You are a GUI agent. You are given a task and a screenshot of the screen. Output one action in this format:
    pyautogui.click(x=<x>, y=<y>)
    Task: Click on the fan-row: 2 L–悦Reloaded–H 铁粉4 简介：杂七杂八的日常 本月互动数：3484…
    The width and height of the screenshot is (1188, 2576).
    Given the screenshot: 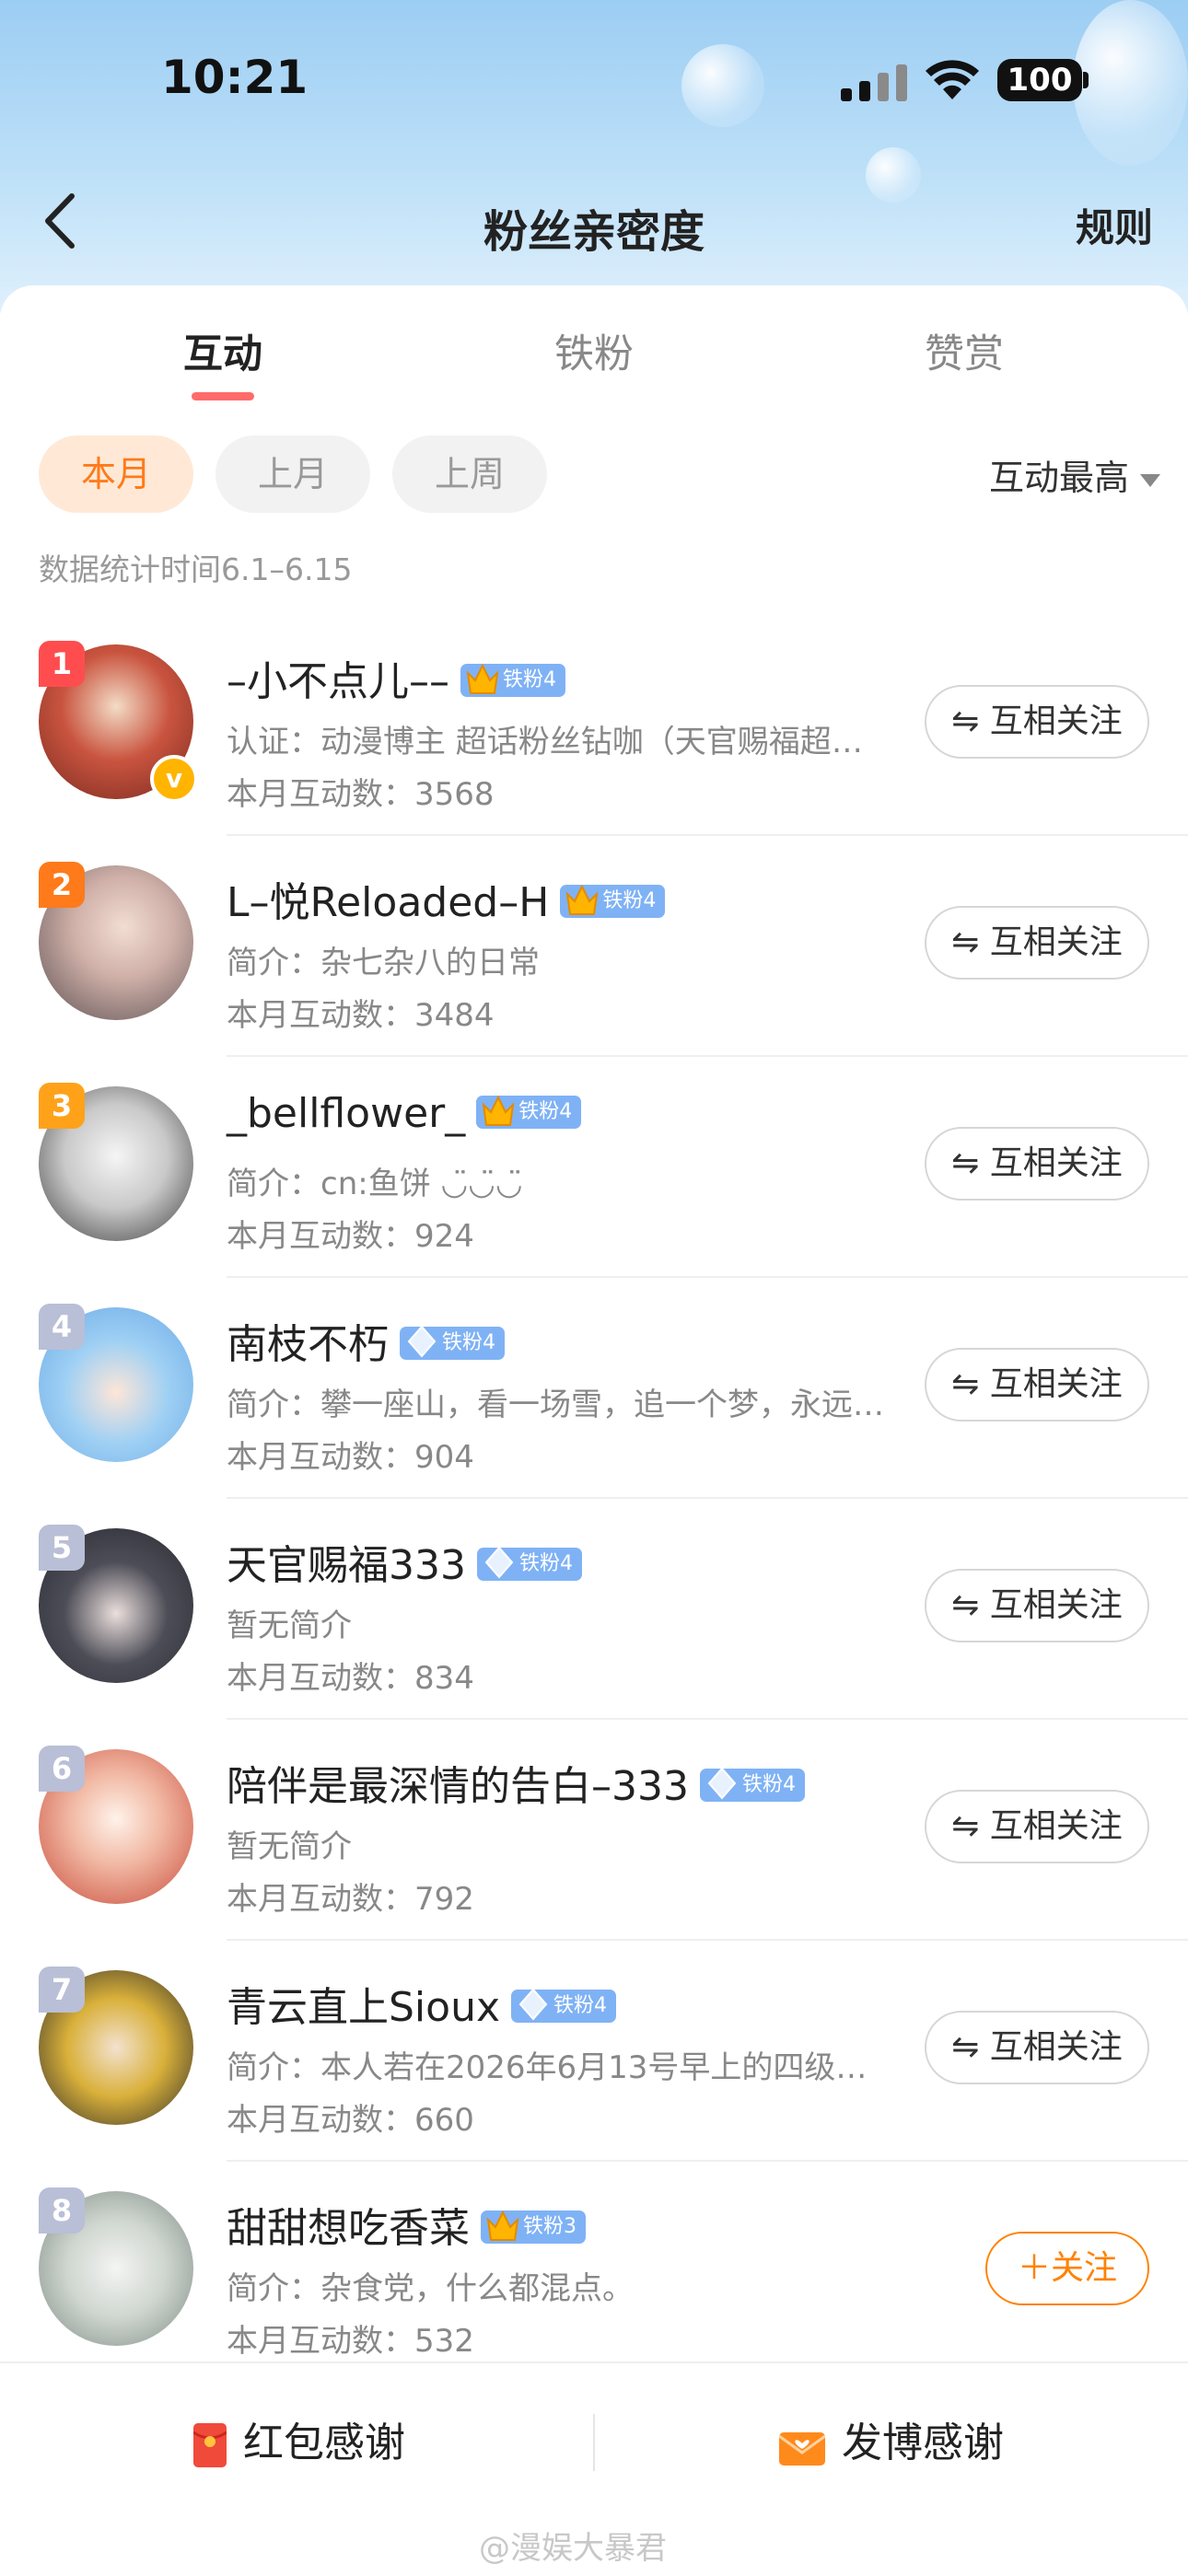 What is the action you would take?
    pyautogui.click(x=594, y=946)
    